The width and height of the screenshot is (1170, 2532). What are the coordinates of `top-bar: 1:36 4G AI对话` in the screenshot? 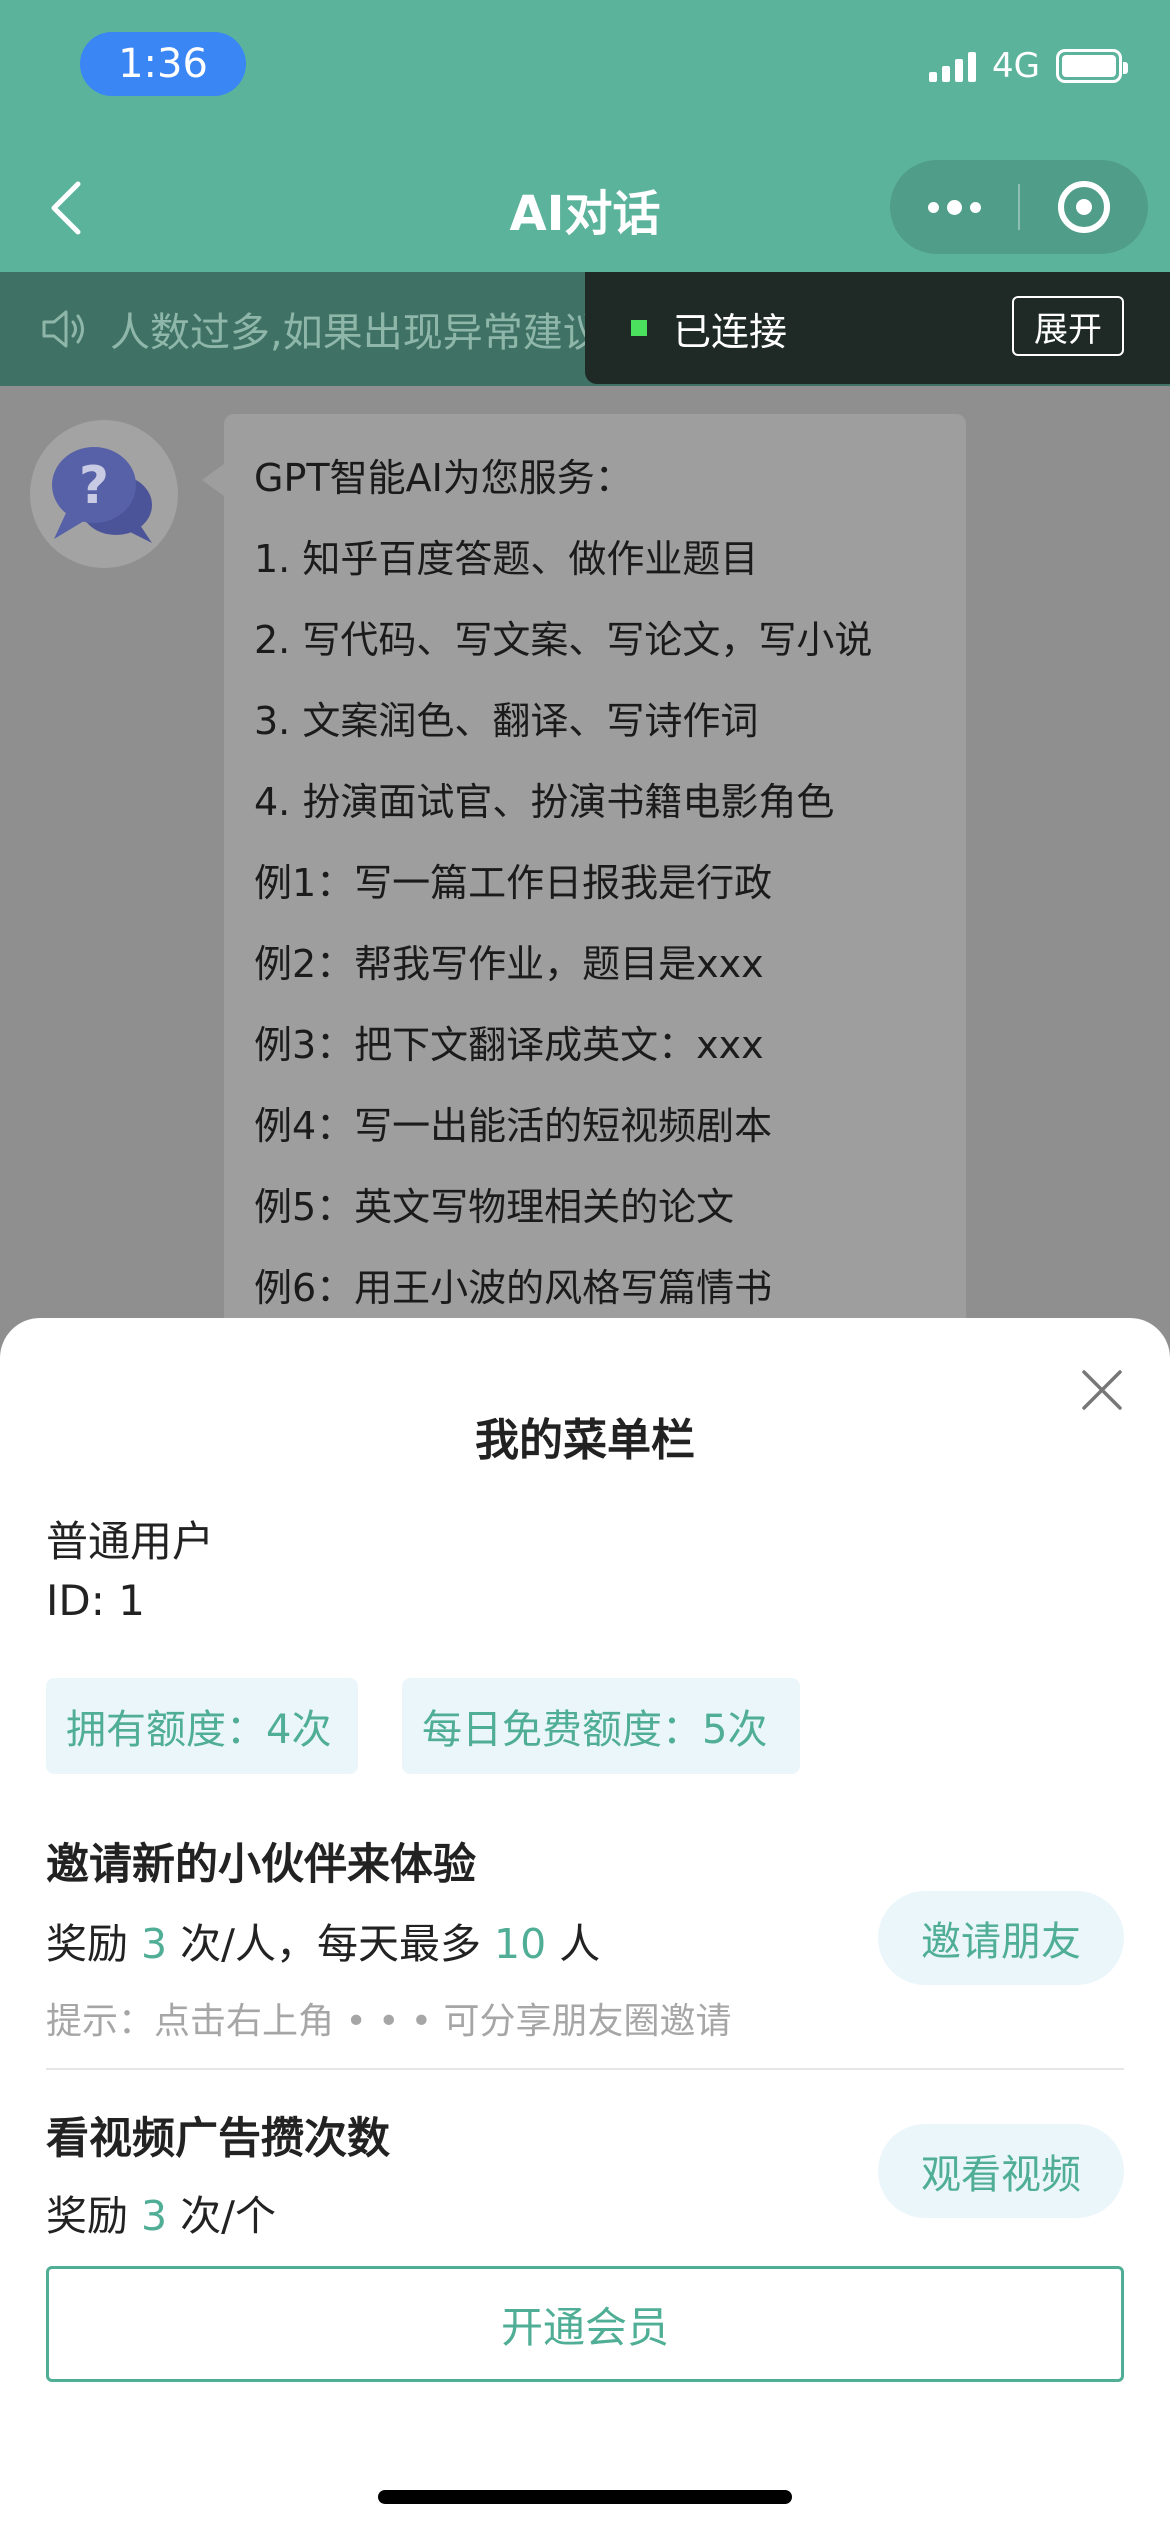 It's located at (585, 136).